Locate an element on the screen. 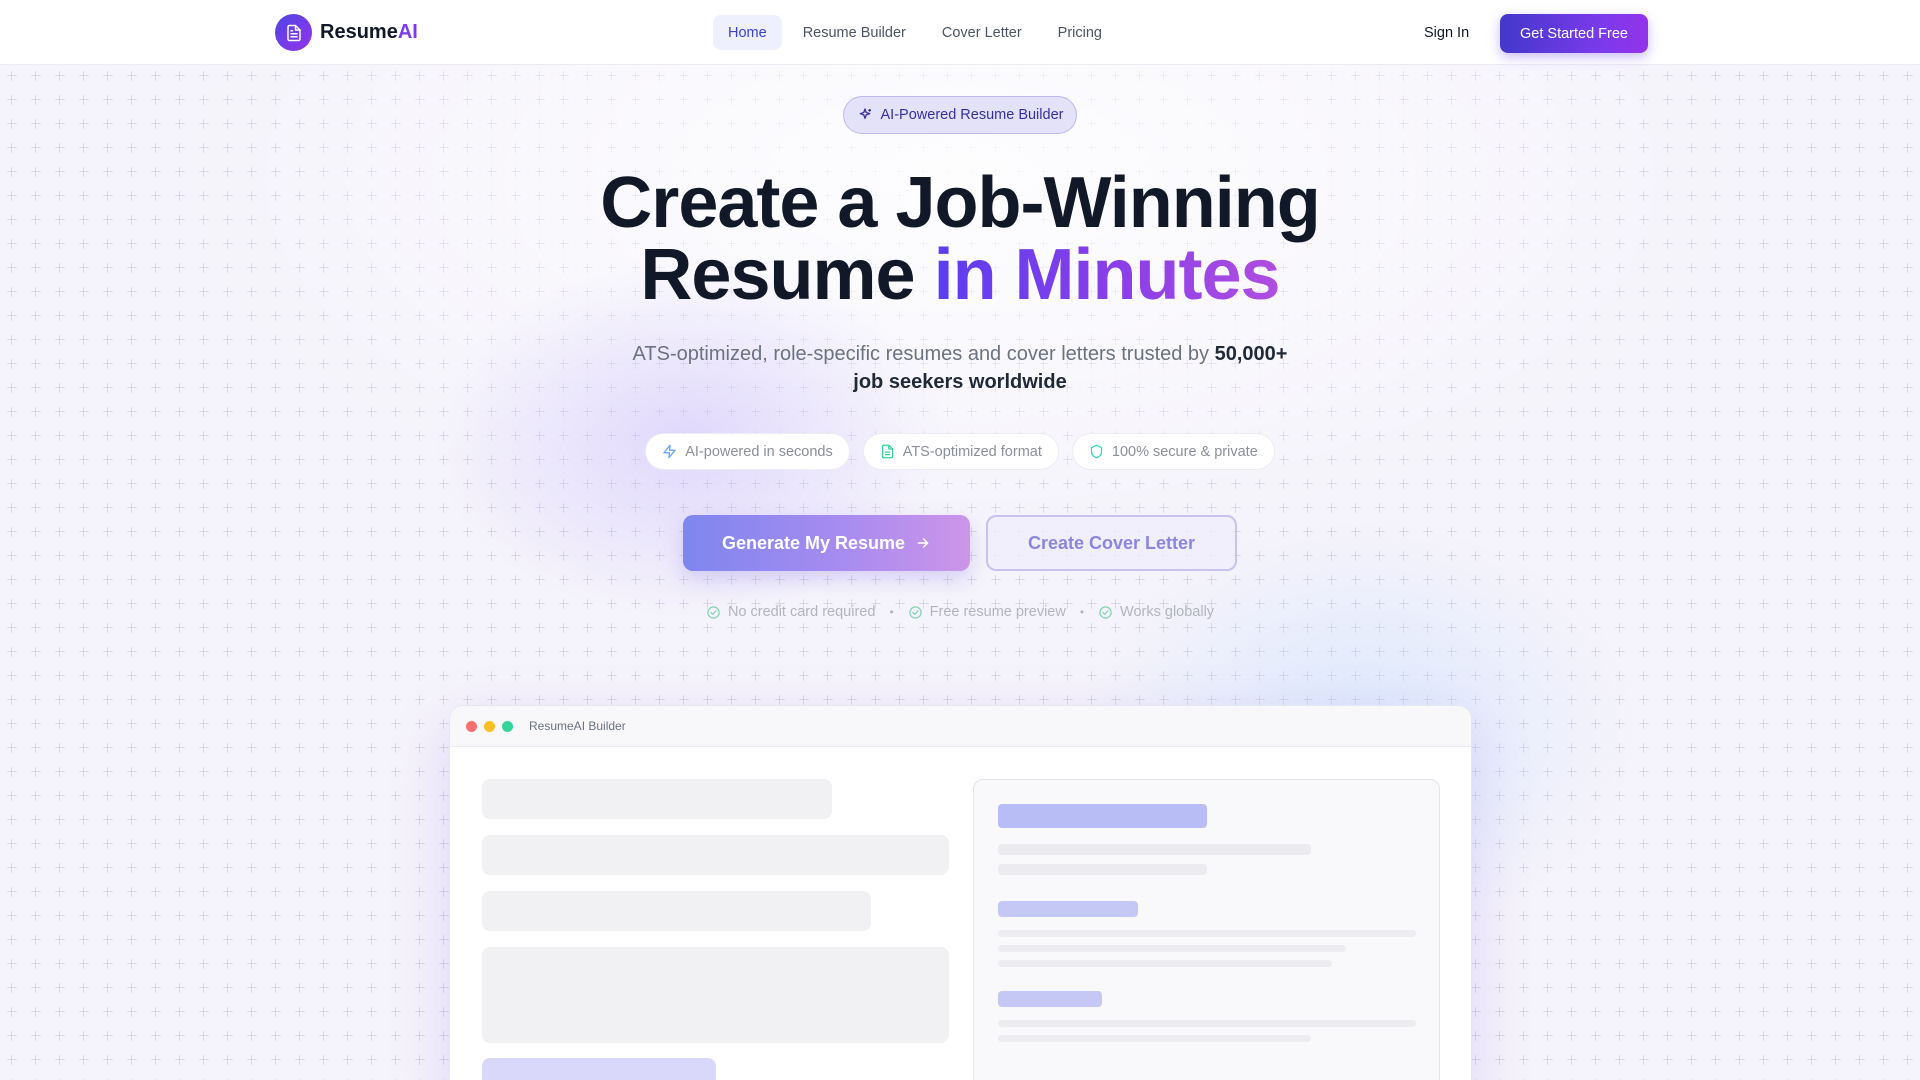 Image resolution: width=1920 pixels, height=1080 pixels. hero-title-accent: in Minutes is located at coordinates (1107, 275).